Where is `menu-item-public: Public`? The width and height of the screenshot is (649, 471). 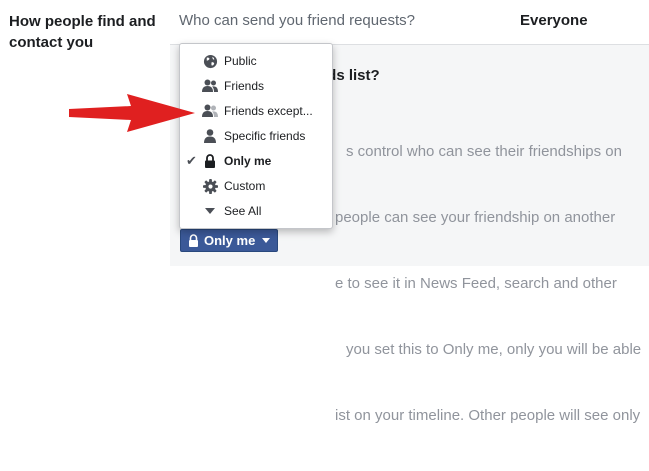 menu-item-public: Public is located at coordinates (256, 61).